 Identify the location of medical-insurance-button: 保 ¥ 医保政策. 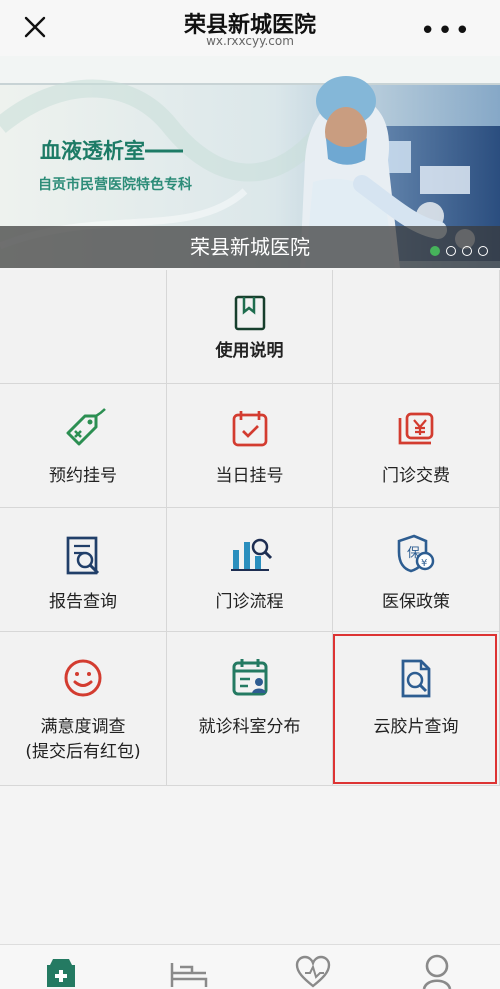
(416, 570).